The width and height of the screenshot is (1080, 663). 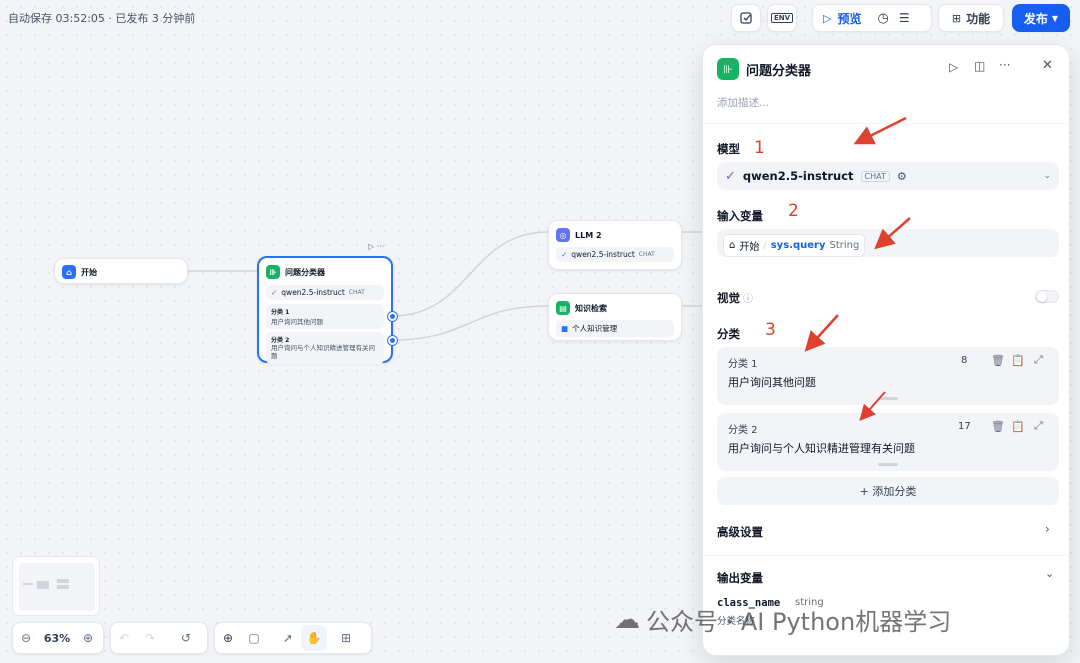 I want to click on watermark: ☁ 公众号 · AI Python机器学习, so click(x=782, y=619).